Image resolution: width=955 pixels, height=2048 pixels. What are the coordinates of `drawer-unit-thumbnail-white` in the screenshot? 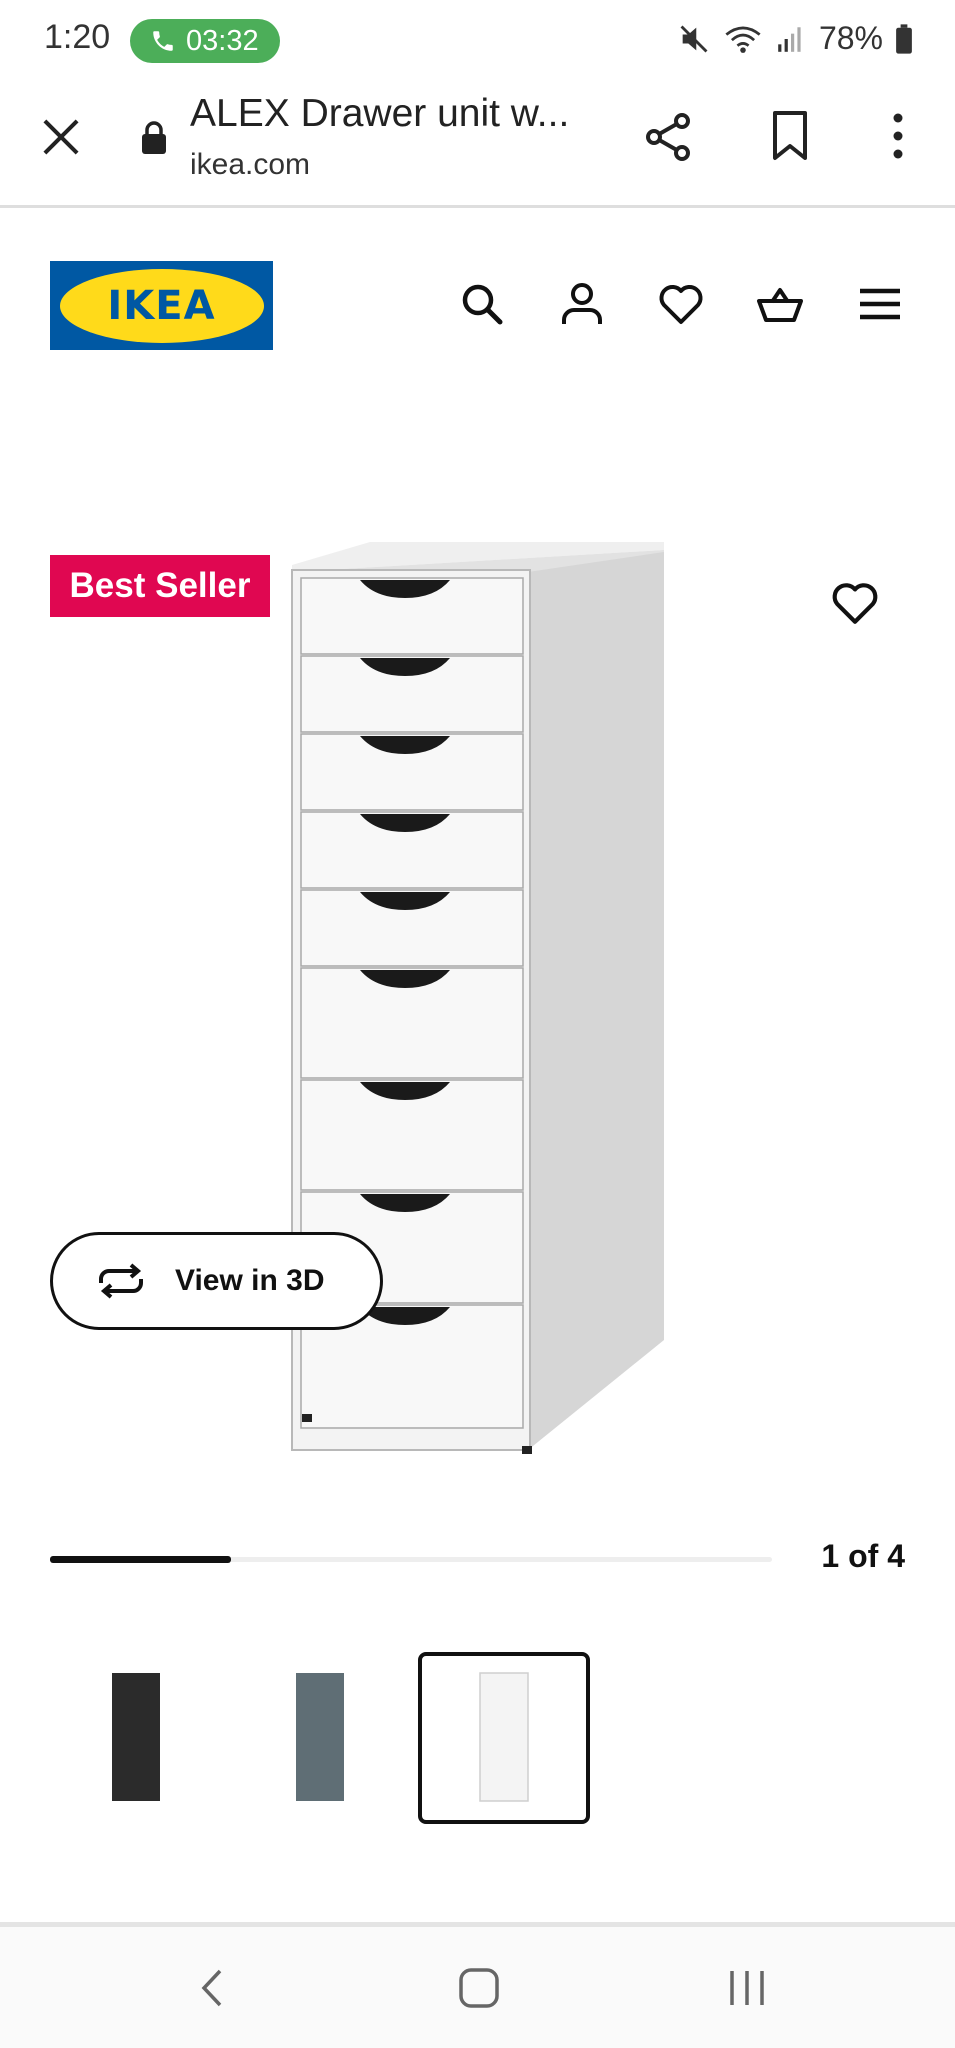 It's located at (504, 1737).